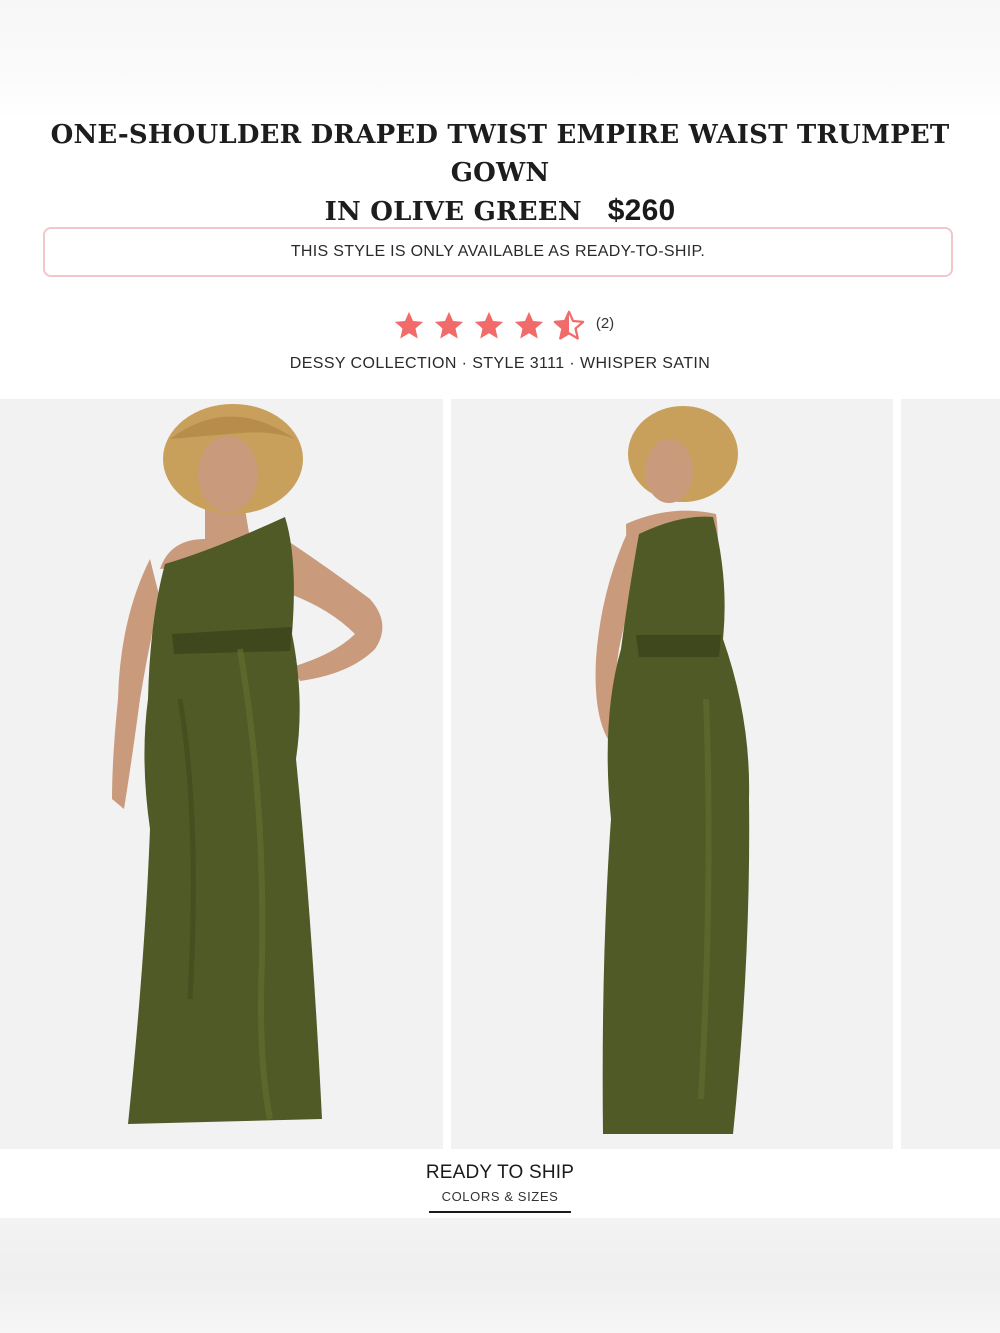  I want to click on star-rating, so click(489, 326).